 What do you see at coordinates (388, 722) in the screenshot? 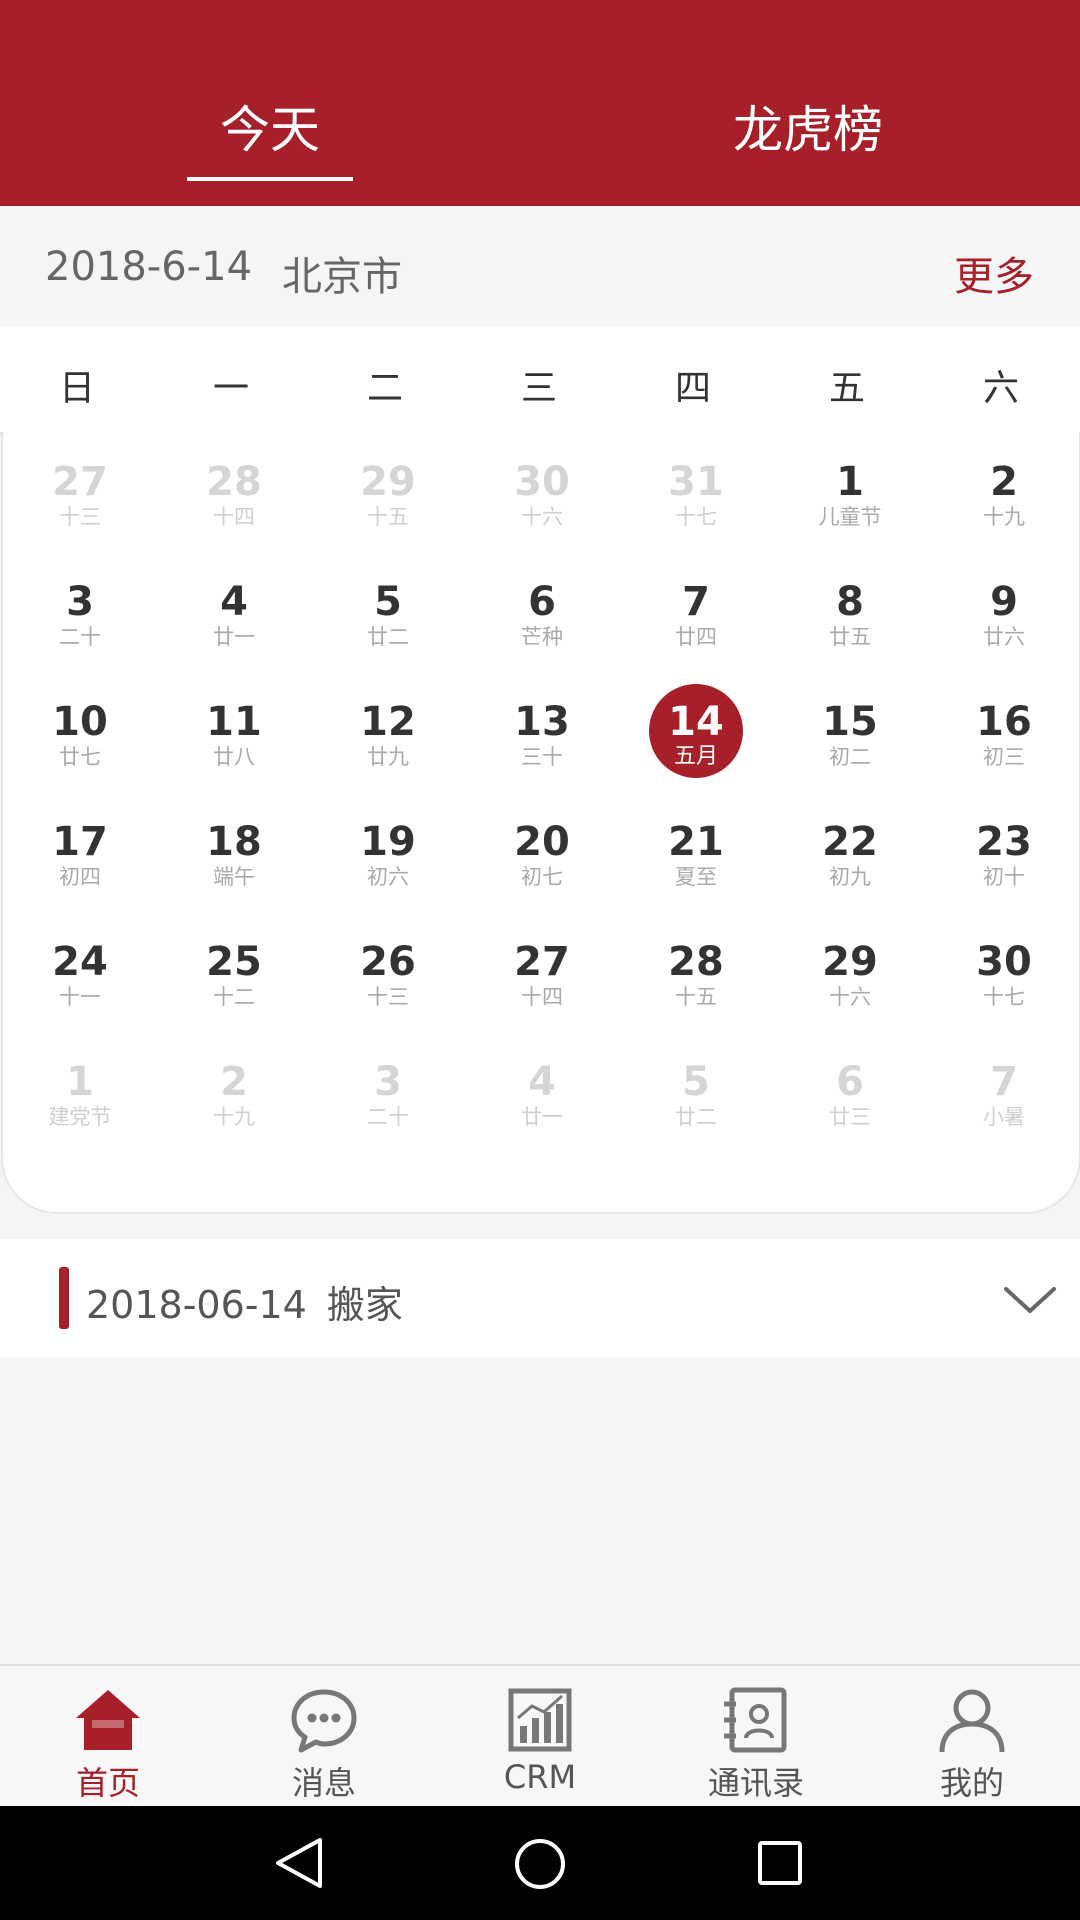
I see `day-number: 12` at bounding box center [388, 722].